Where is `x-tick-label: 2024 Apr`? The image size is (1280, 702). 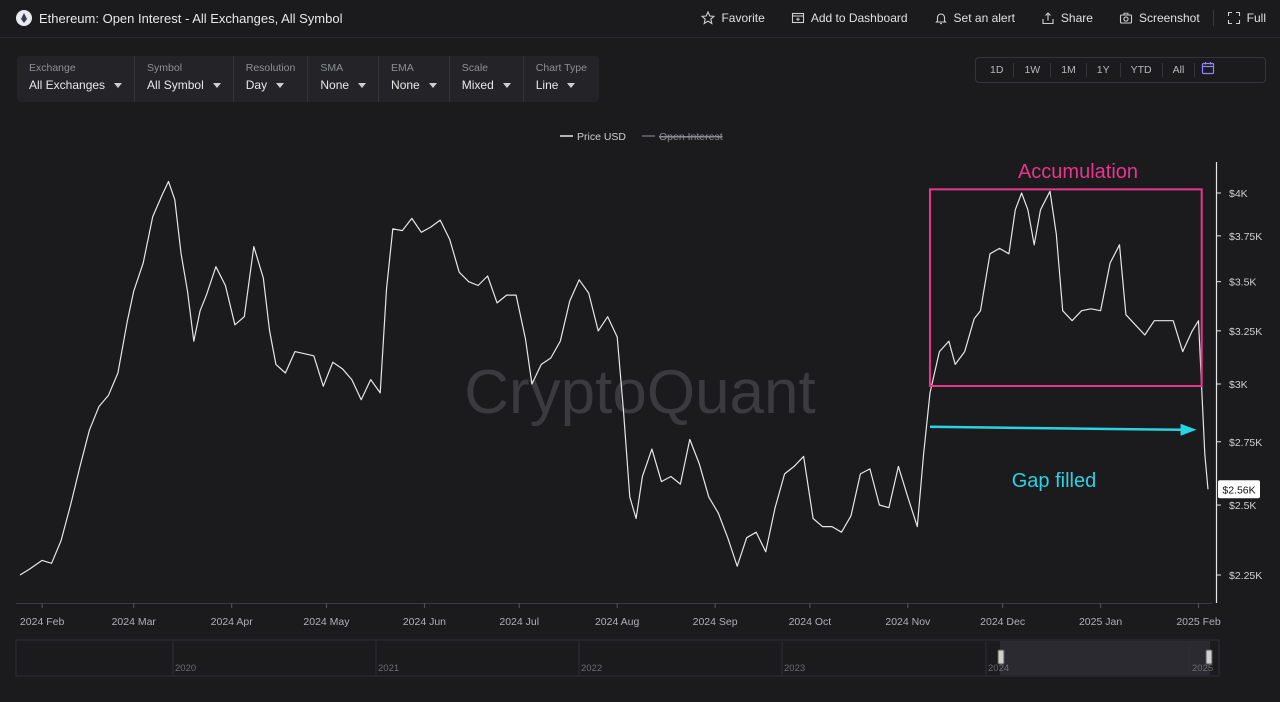
x-tick-label: 2024 Apr is located at coordinates (232, 622).